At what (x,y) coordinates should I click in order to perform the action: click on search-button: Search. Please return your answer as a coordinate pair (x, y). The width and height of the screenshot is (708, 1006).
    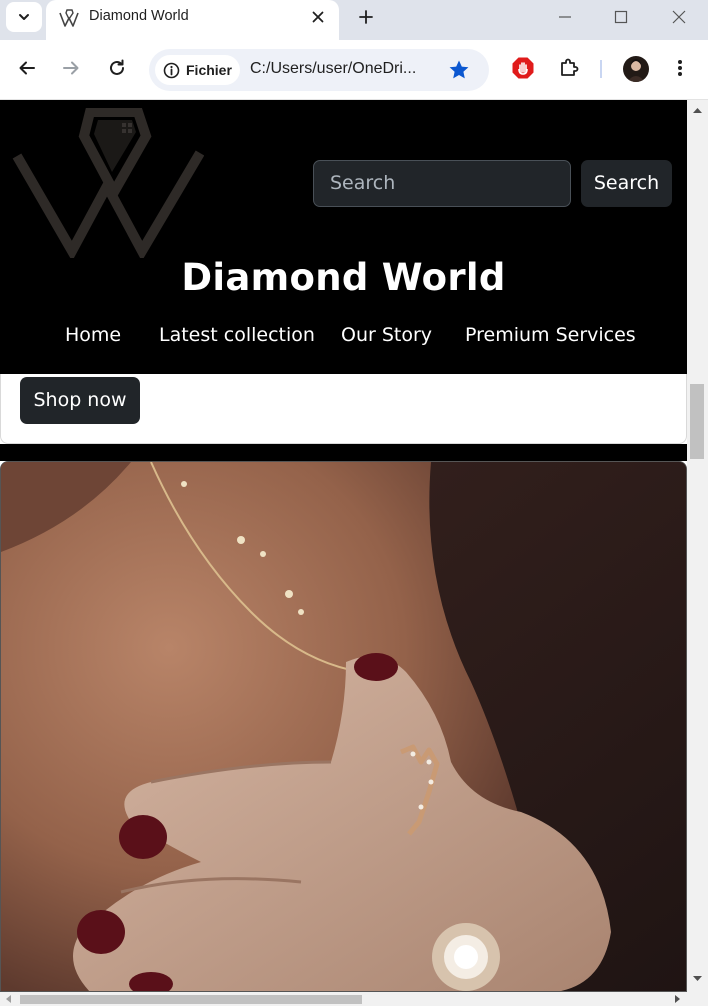
    Looking at the image, I should click on (626, 183).